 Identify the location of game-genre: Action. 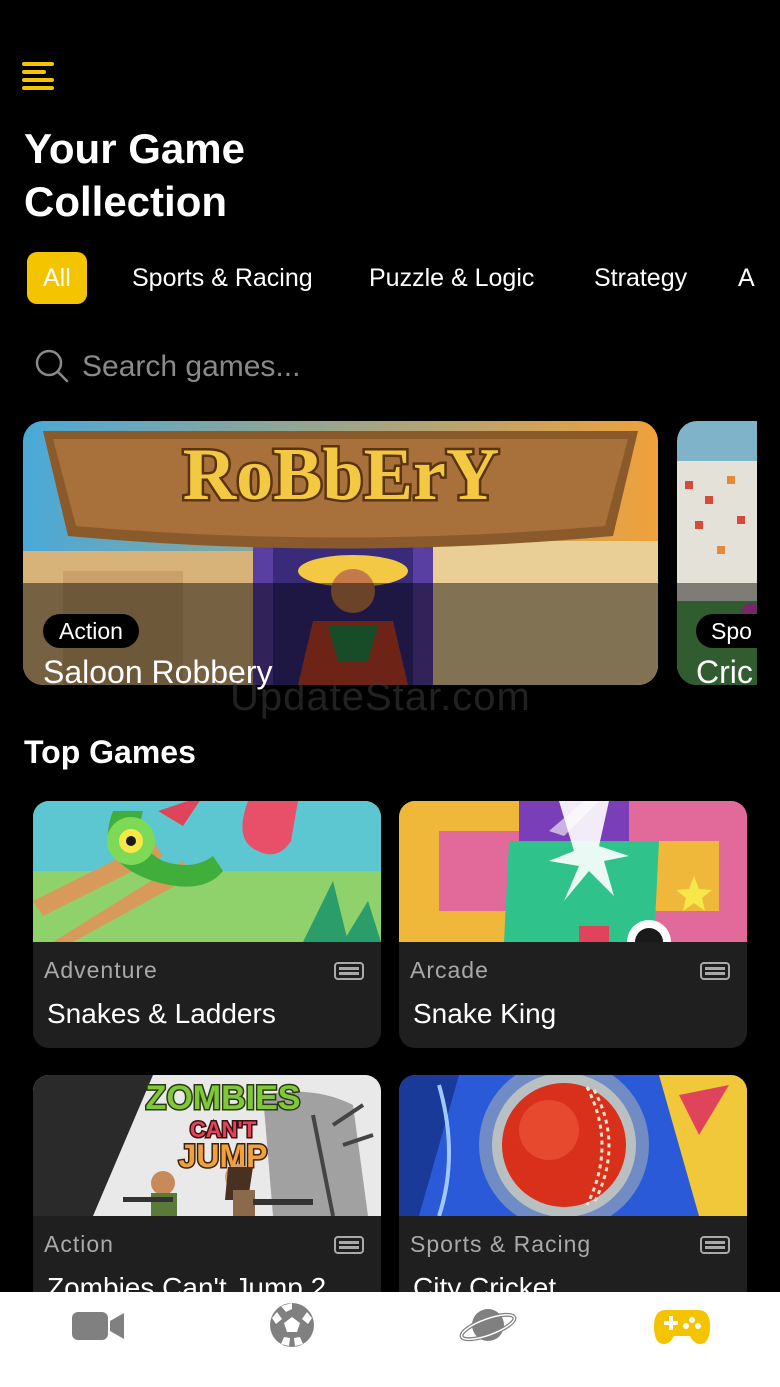
(79, 1244).